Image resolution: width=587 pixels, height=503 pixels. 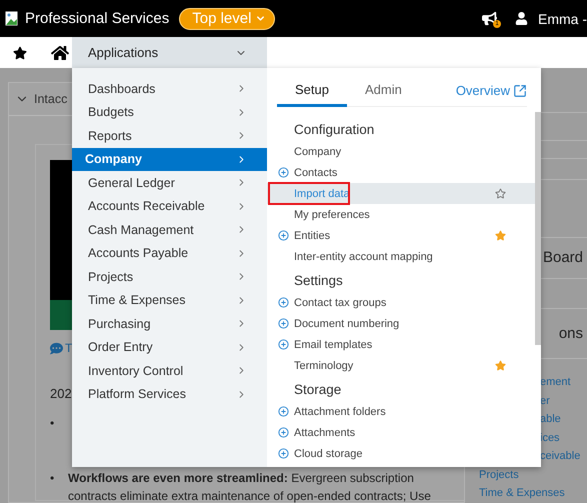 What do you see at coordinates (169, 112) in the screenshot?
I see `category-item: Budgets` at bounding box center [169, 112].